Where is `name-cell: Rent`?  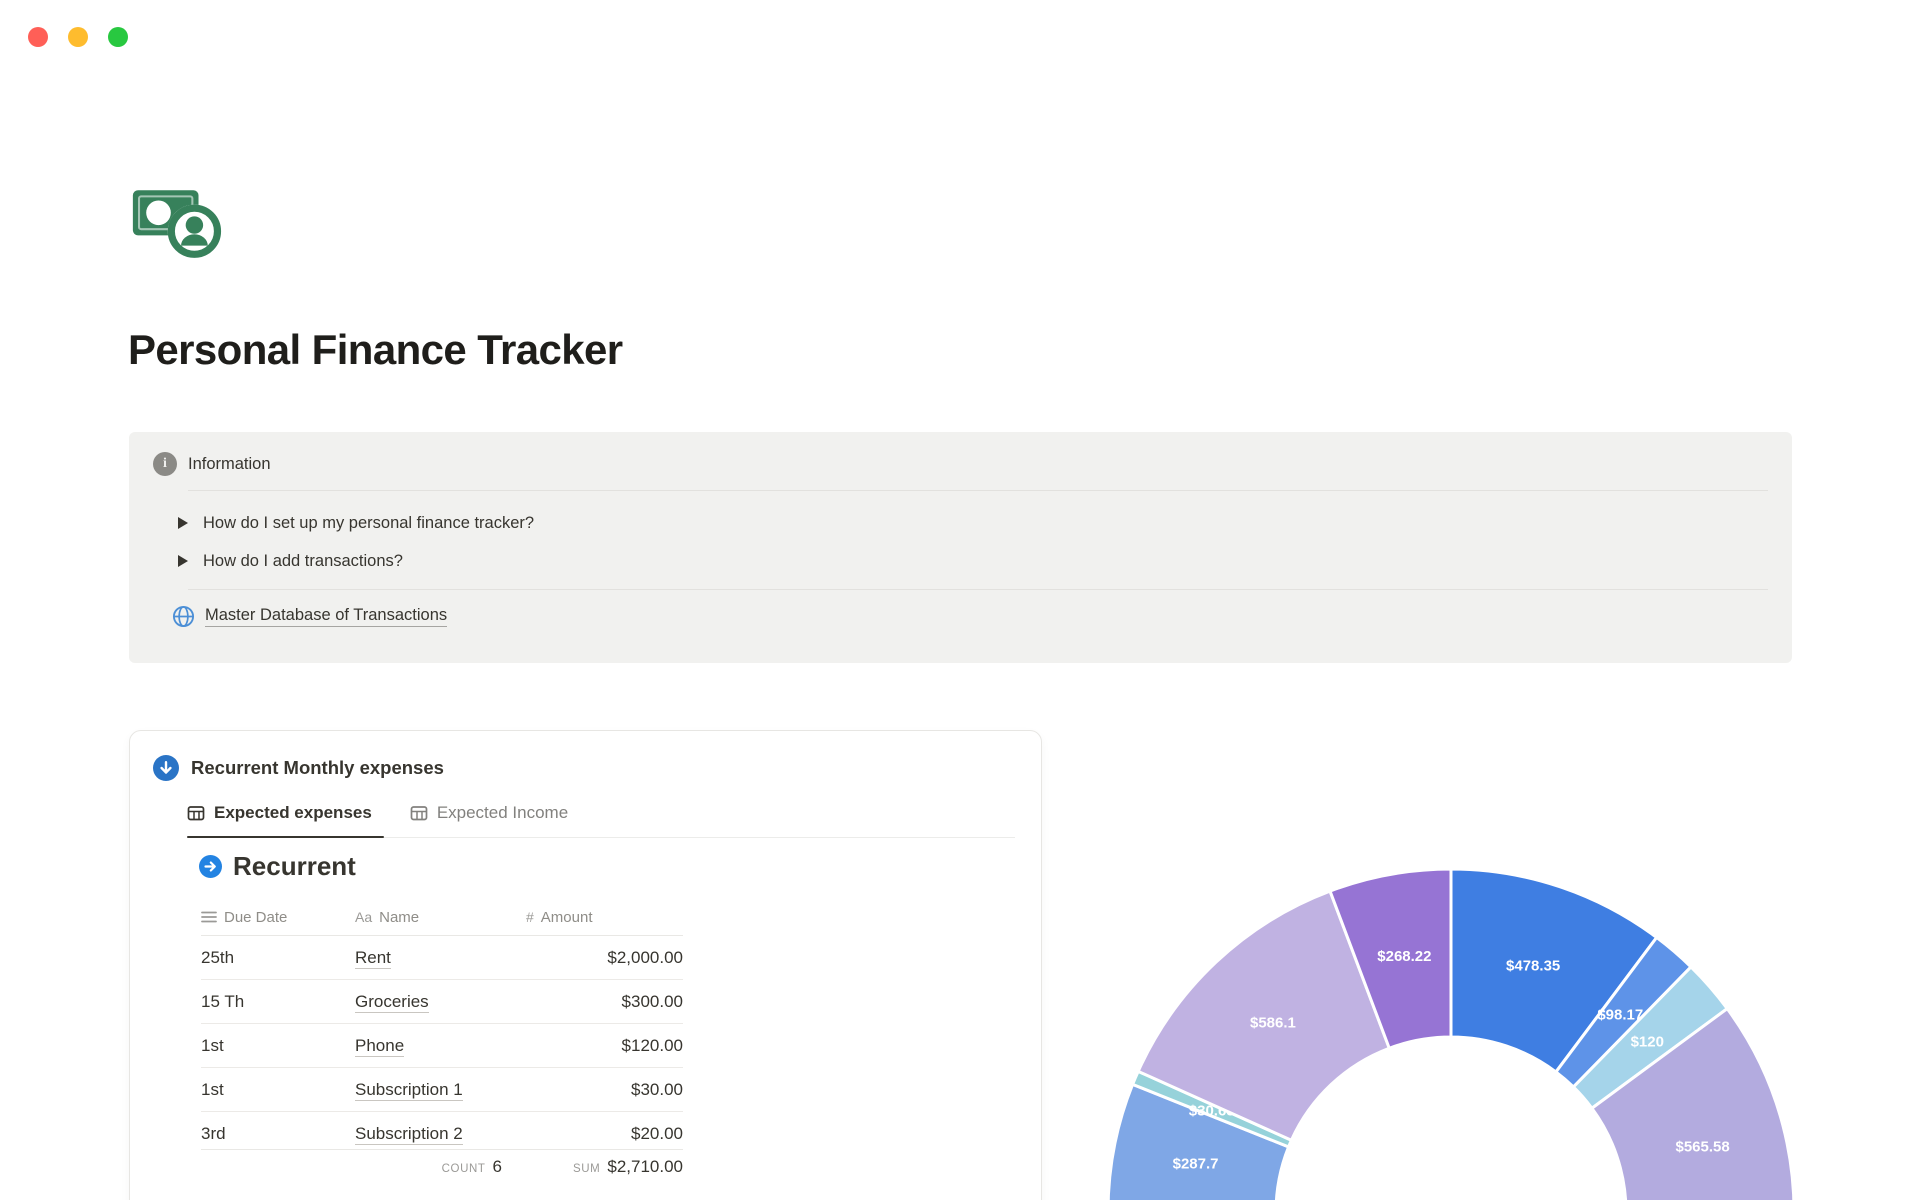 name-cell: Rent is located at coordinates (440, 958).